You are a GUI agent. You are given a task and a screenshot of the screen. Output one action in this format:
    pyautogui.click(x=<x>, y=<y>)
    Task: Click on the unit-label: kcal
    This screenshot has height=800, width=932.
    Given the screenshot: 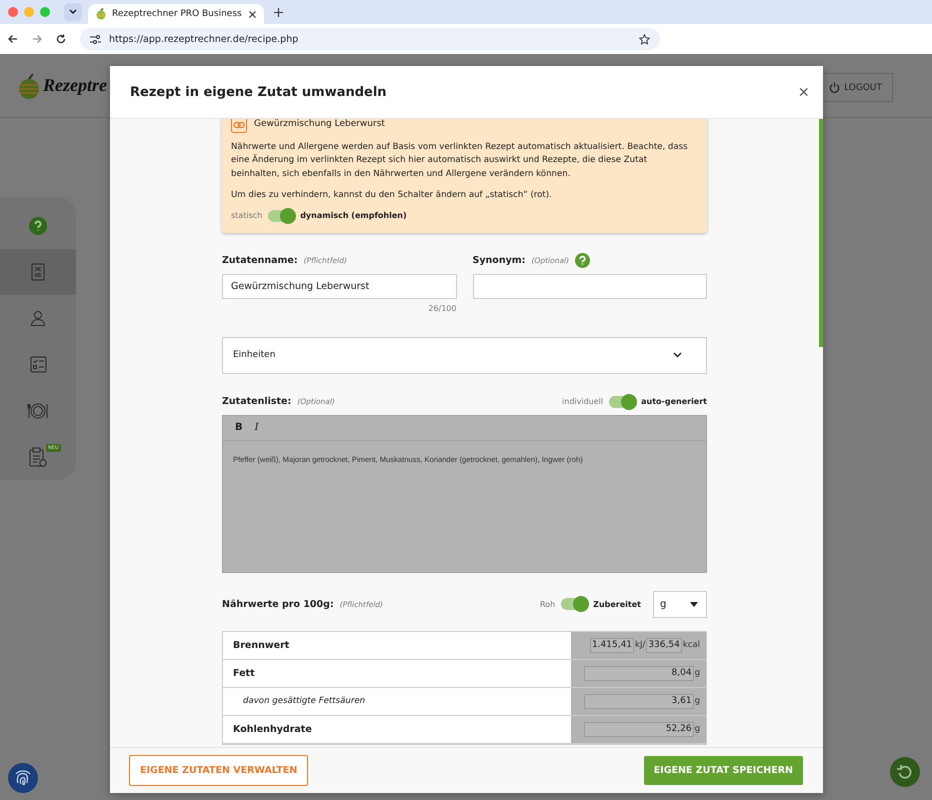 What is the action you would take?
    pyautogui.click(x=691, y=645)
    